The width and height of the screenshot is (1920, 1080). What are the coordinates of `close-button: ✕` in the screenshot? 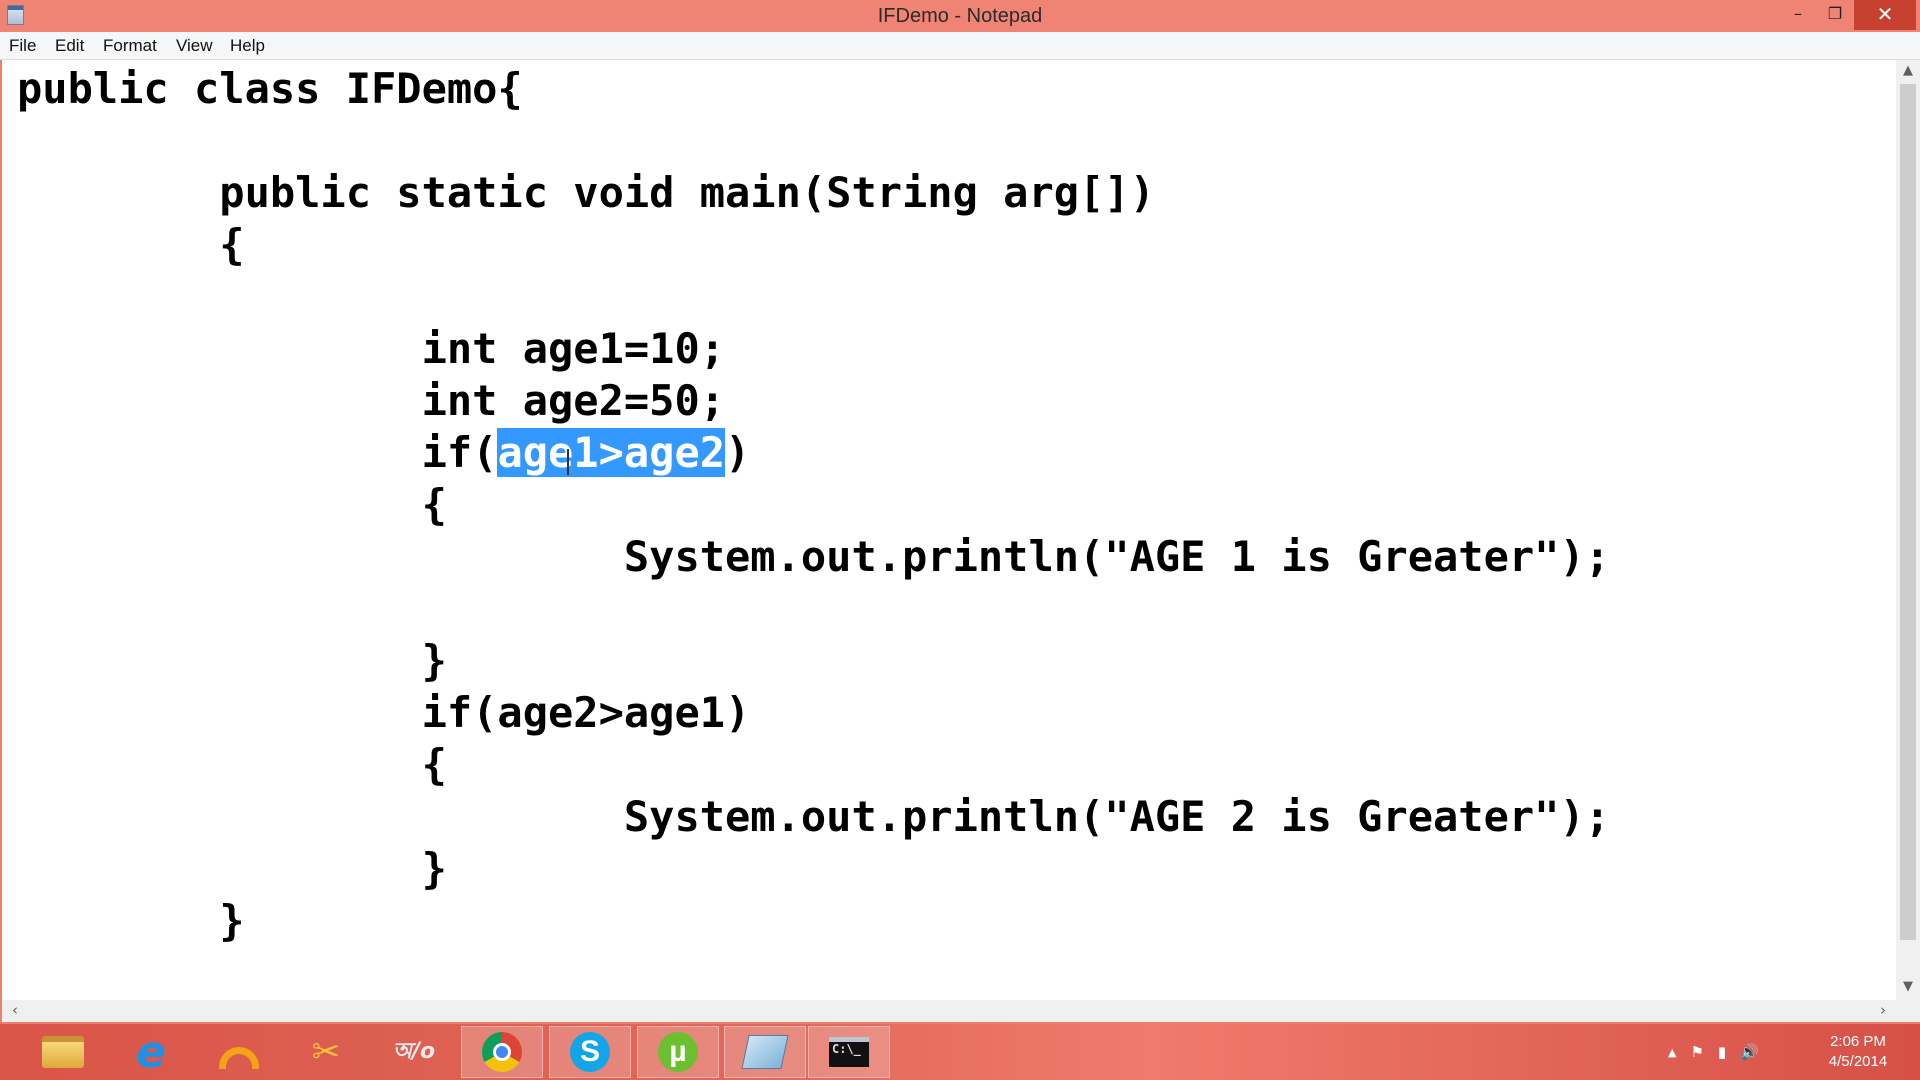 It's located at (1885, 15).